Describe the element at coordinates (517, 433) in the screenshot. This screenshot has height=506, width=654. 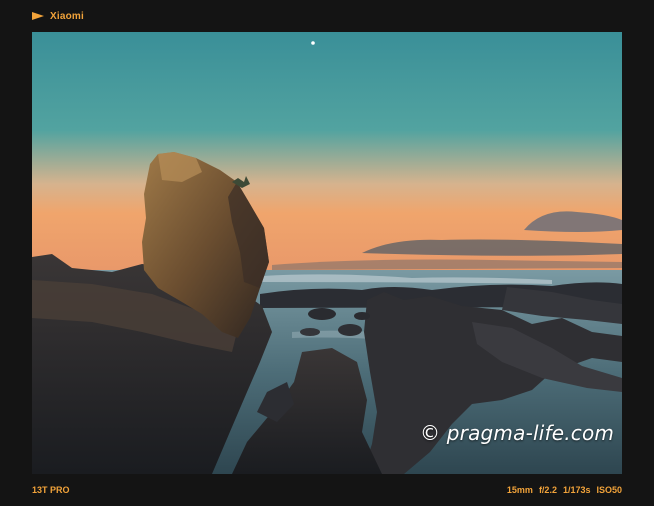
I see `watermark: © pragma-life.com` at that location.